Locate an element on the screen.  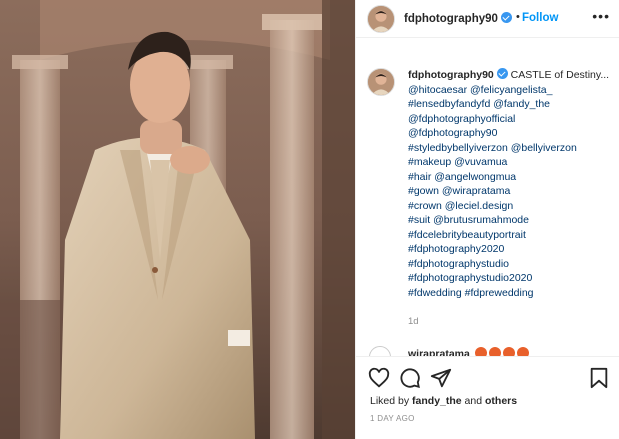
caption-time: 1d is located at coordinates (413, 321).